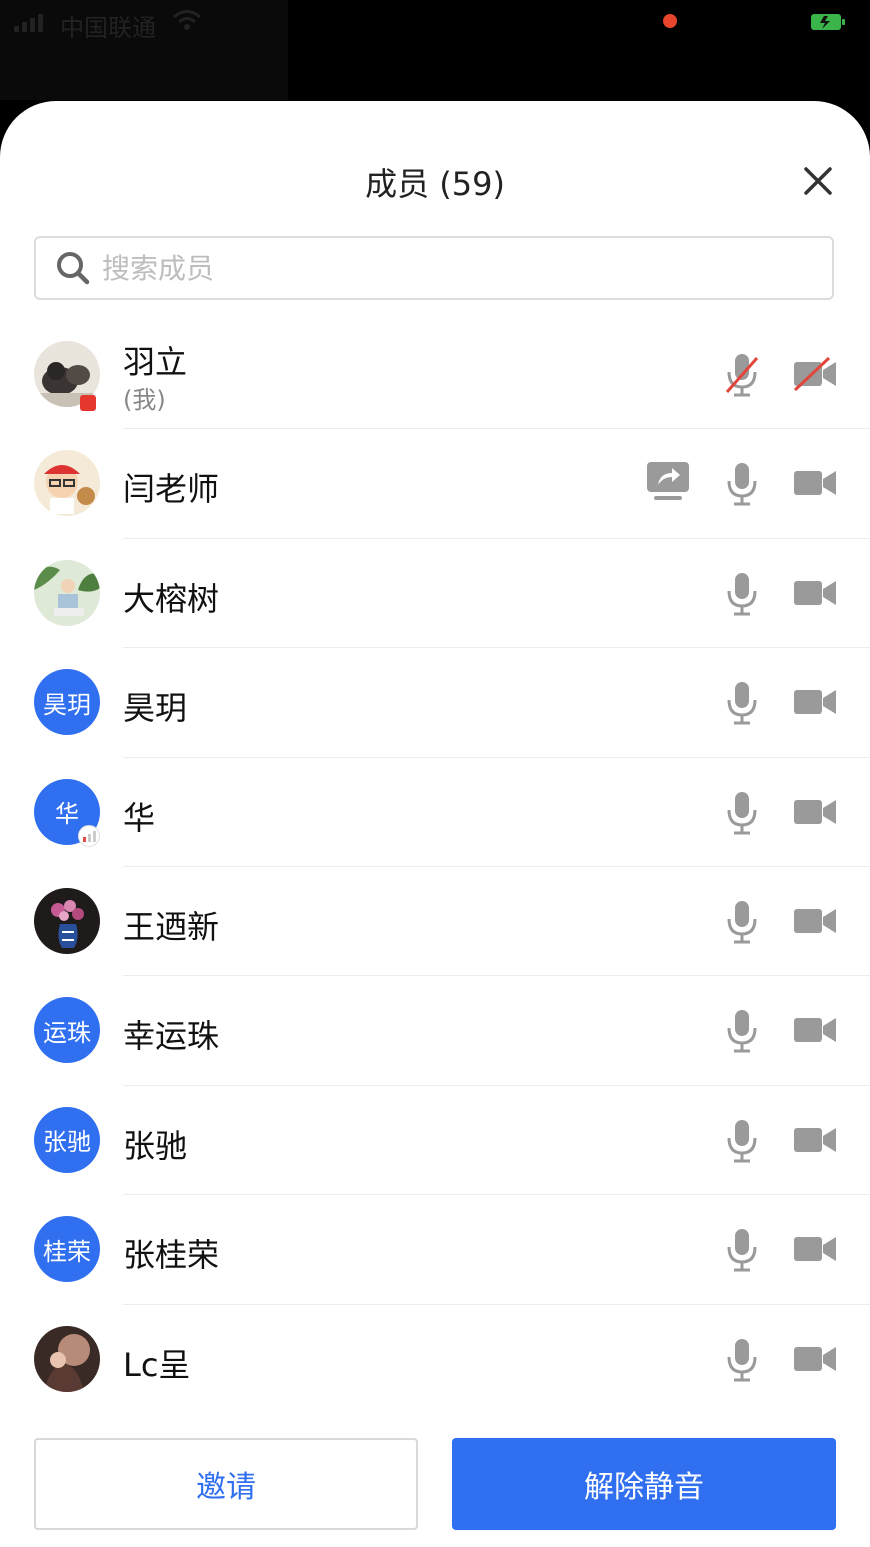  I want to click on signal-icon, so click(34, 23).